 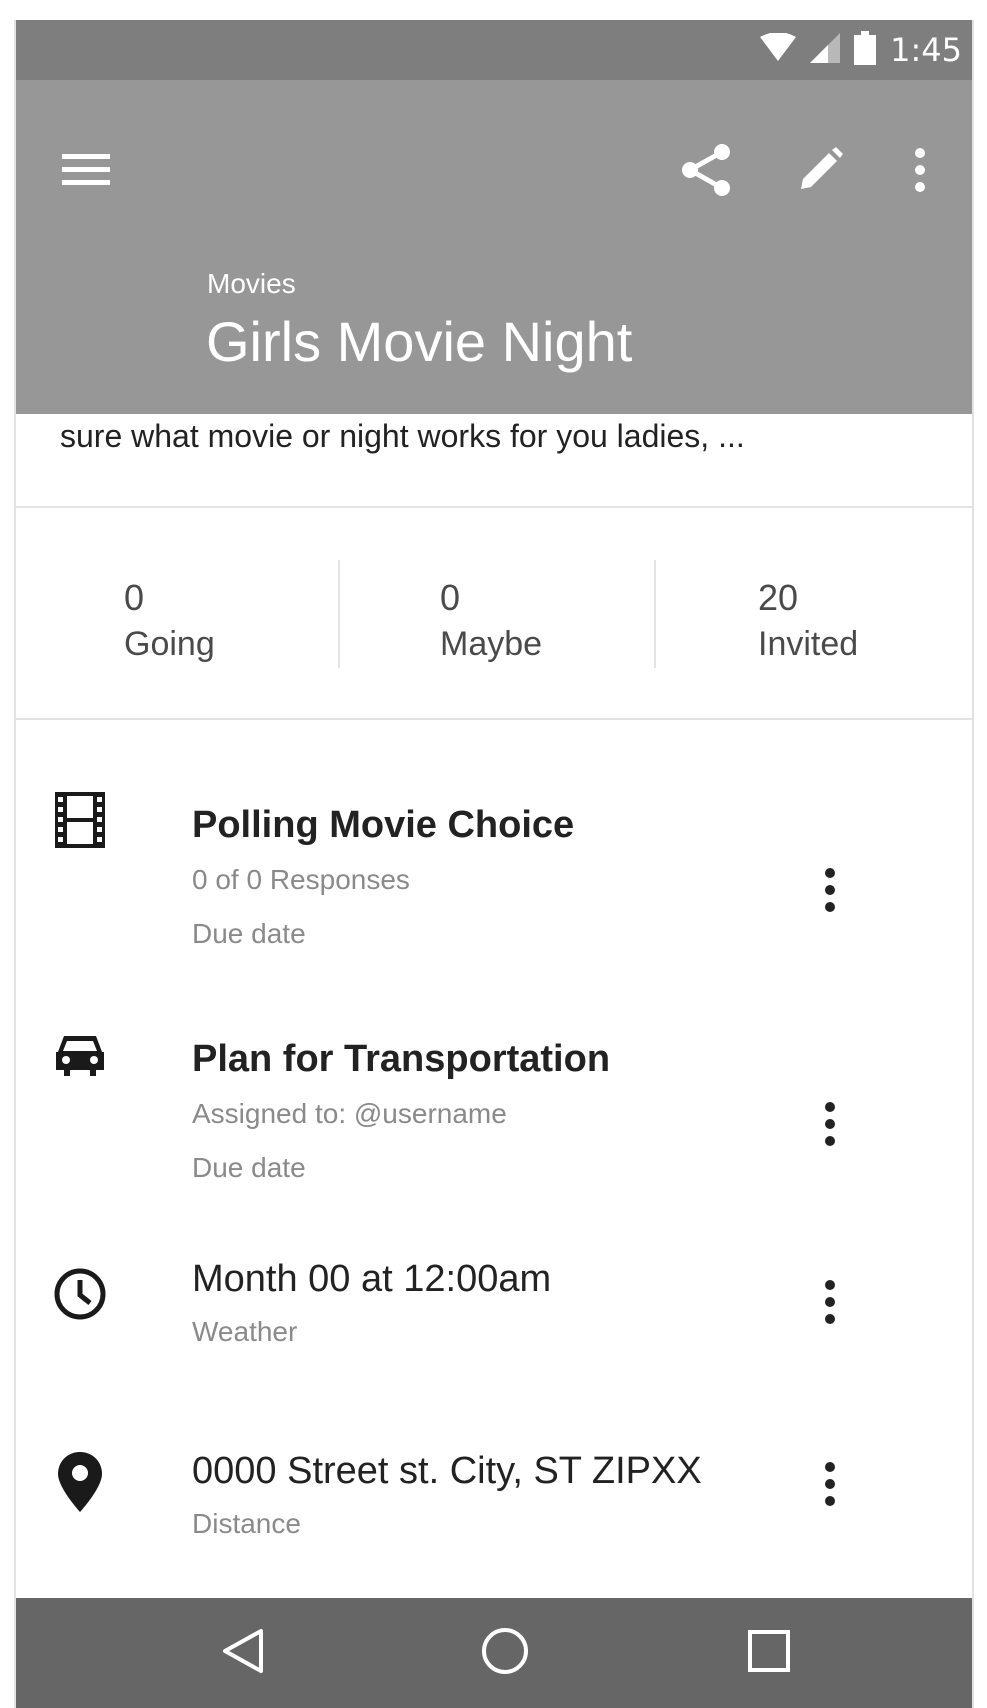 What do you see at coordinates (80, 820) in the screenshot?
I see `film-icon` at bounding box center [80, 820].